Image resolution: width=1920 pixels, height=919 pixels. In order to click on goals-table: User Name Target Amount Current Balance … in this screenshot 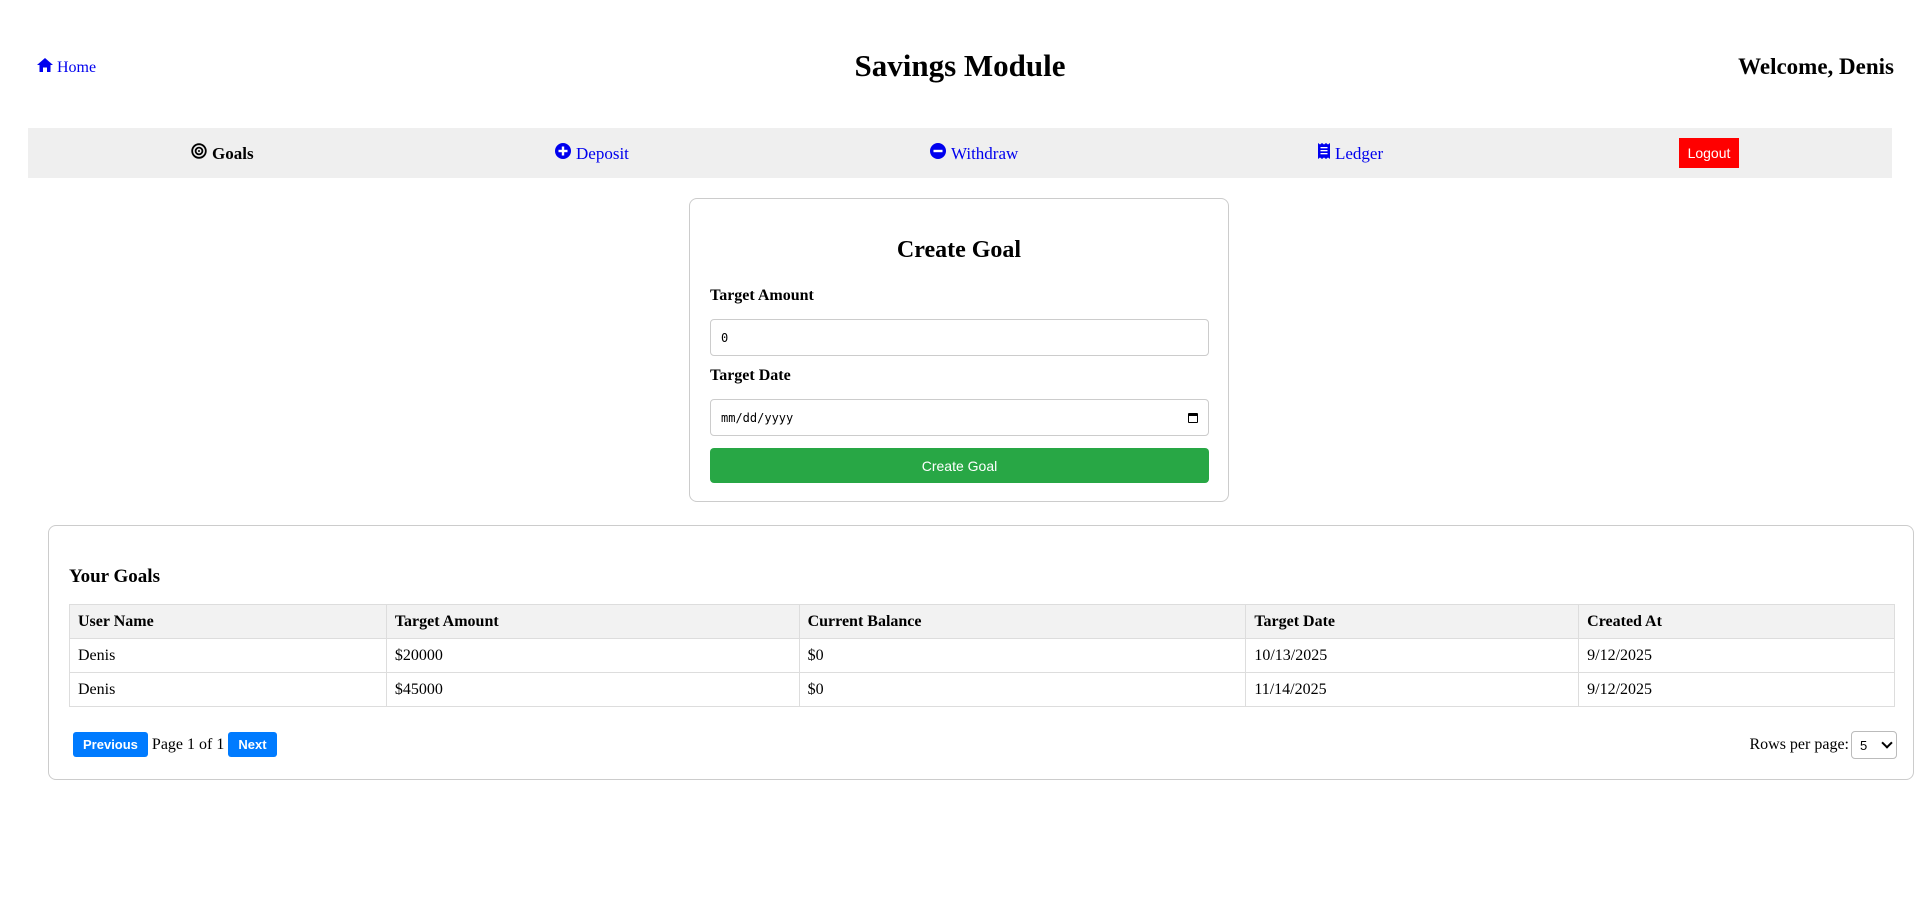, I will do `click(982, 655)`.